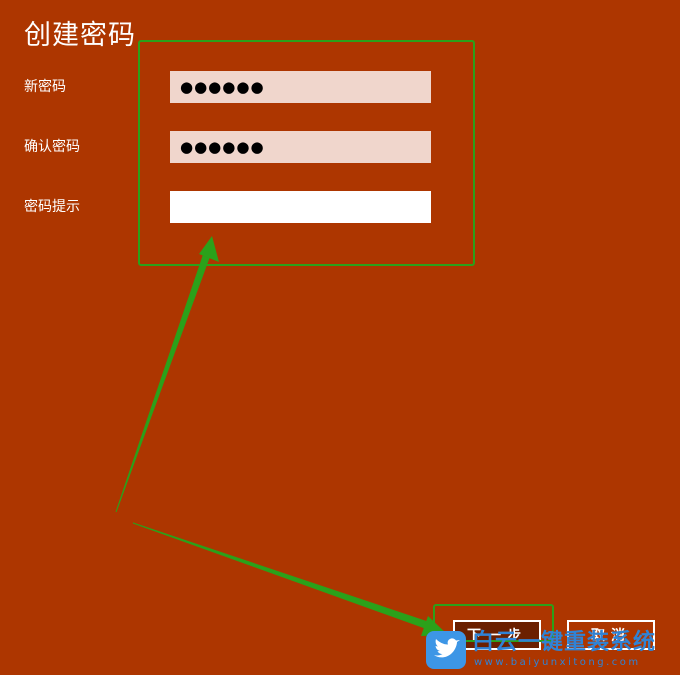  I want to click on arrow-to-fields, so click(167, 374).